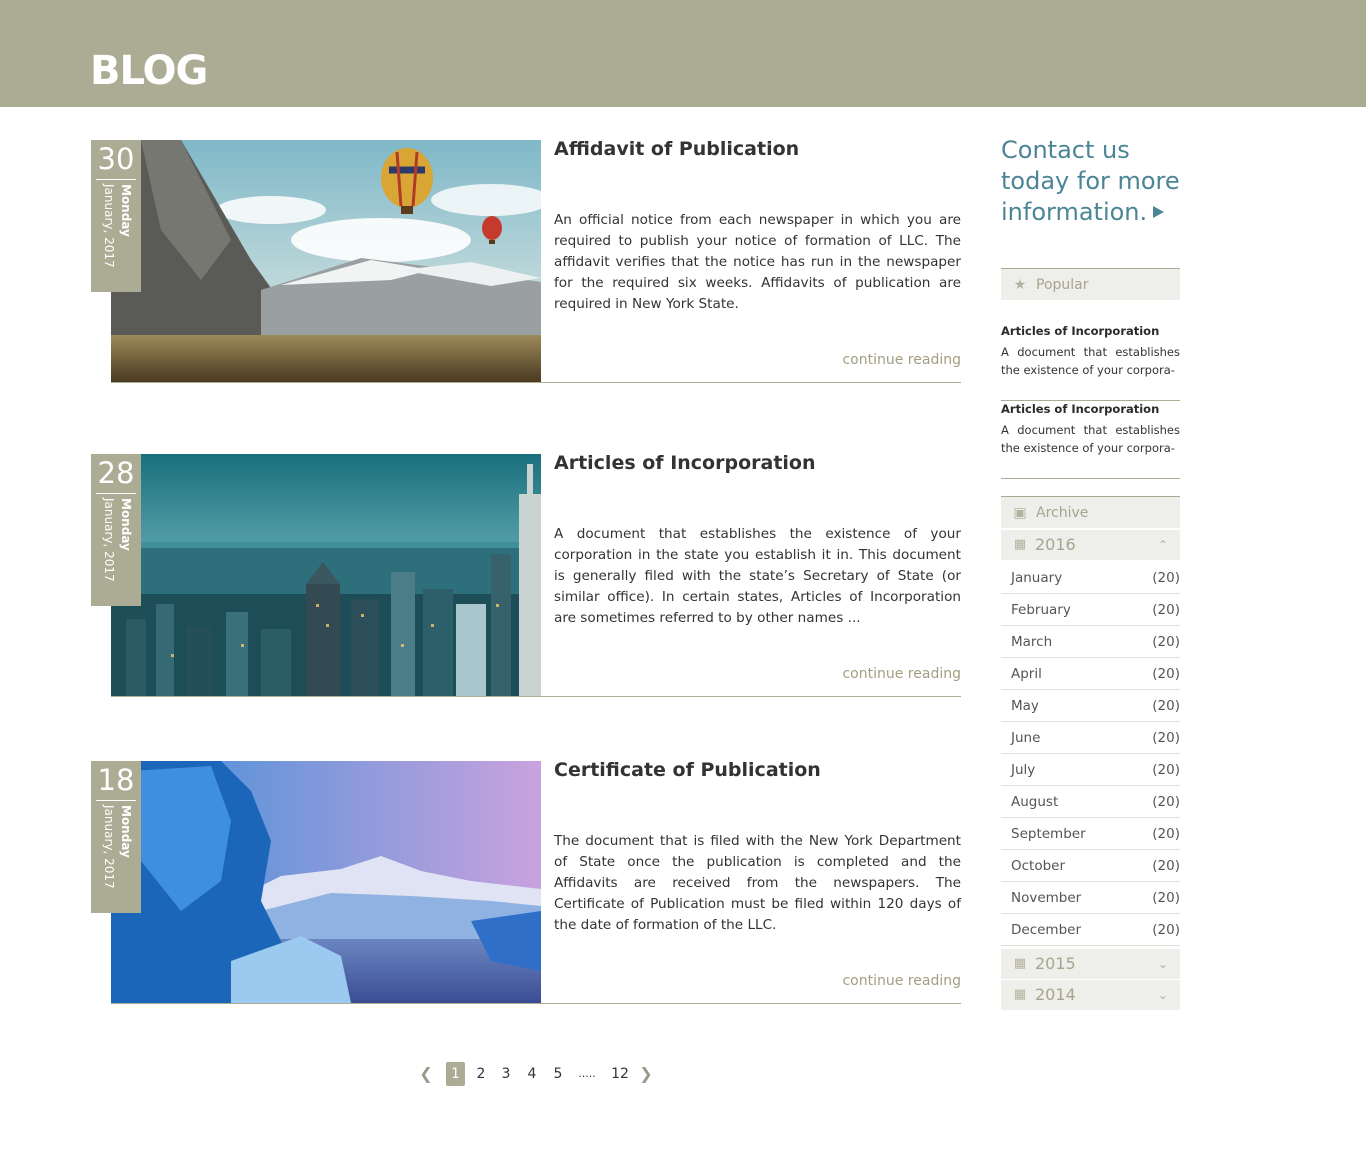 This screenshot has width=1366, height=1161. I want to click on archive-month: July (20), so click(1090, 770).